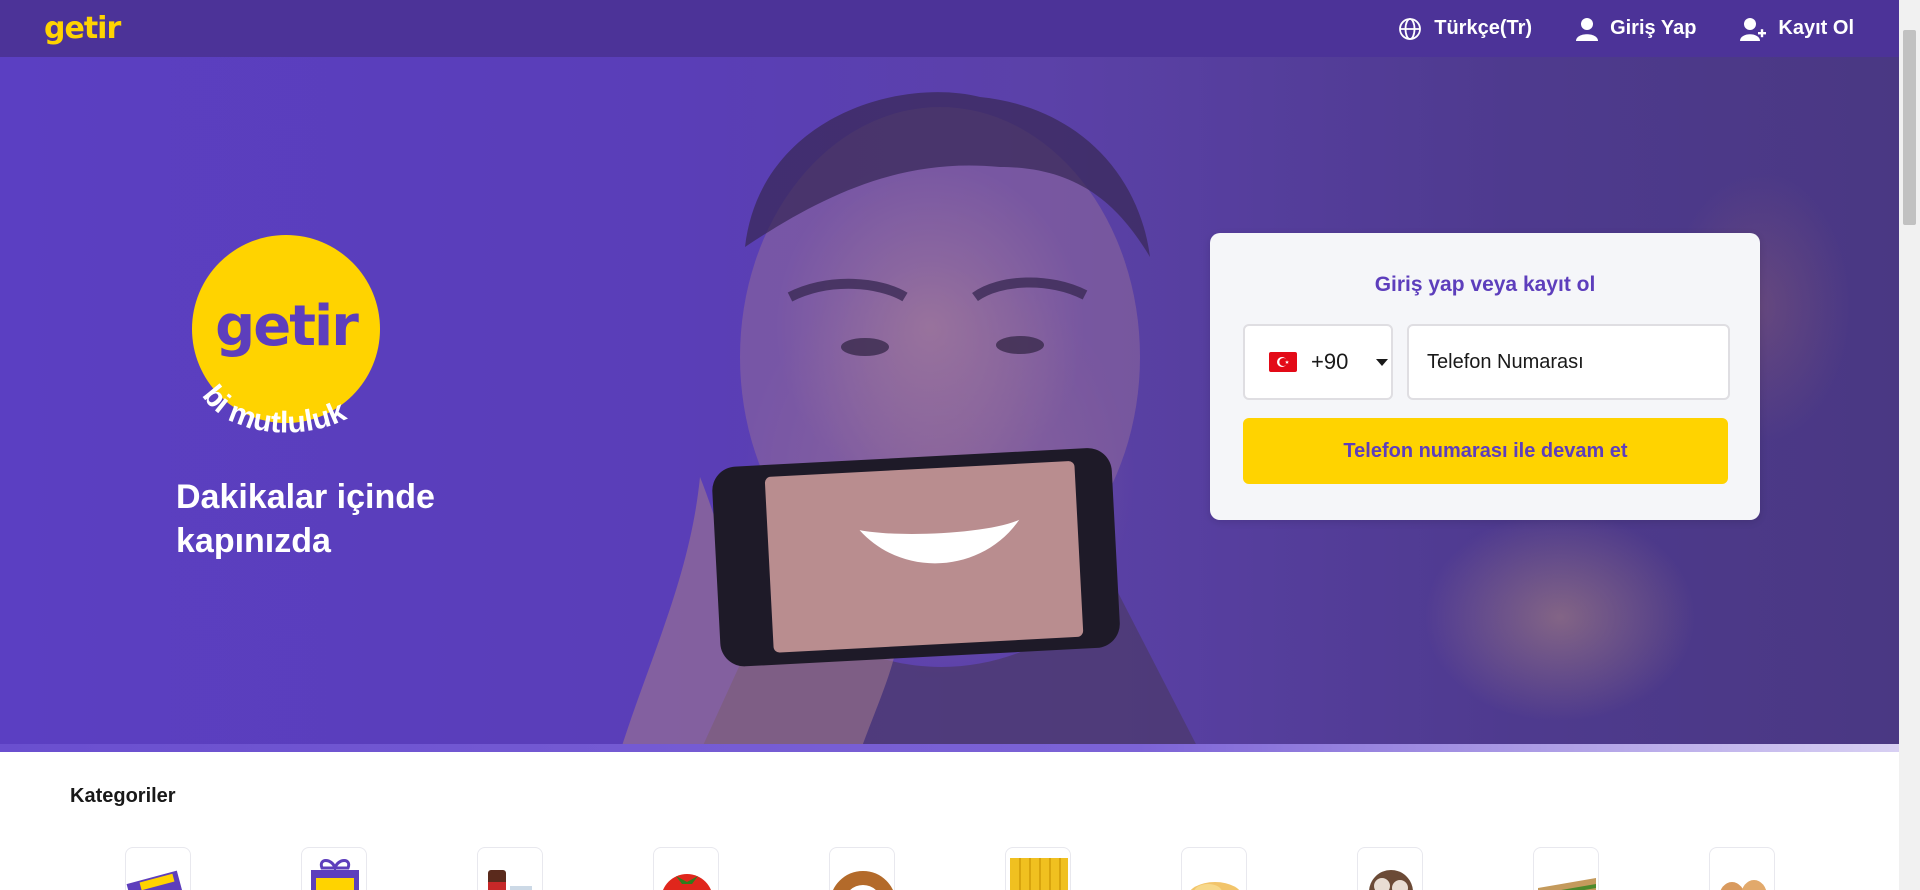  I want to click on categories-row, so click(950, 868).